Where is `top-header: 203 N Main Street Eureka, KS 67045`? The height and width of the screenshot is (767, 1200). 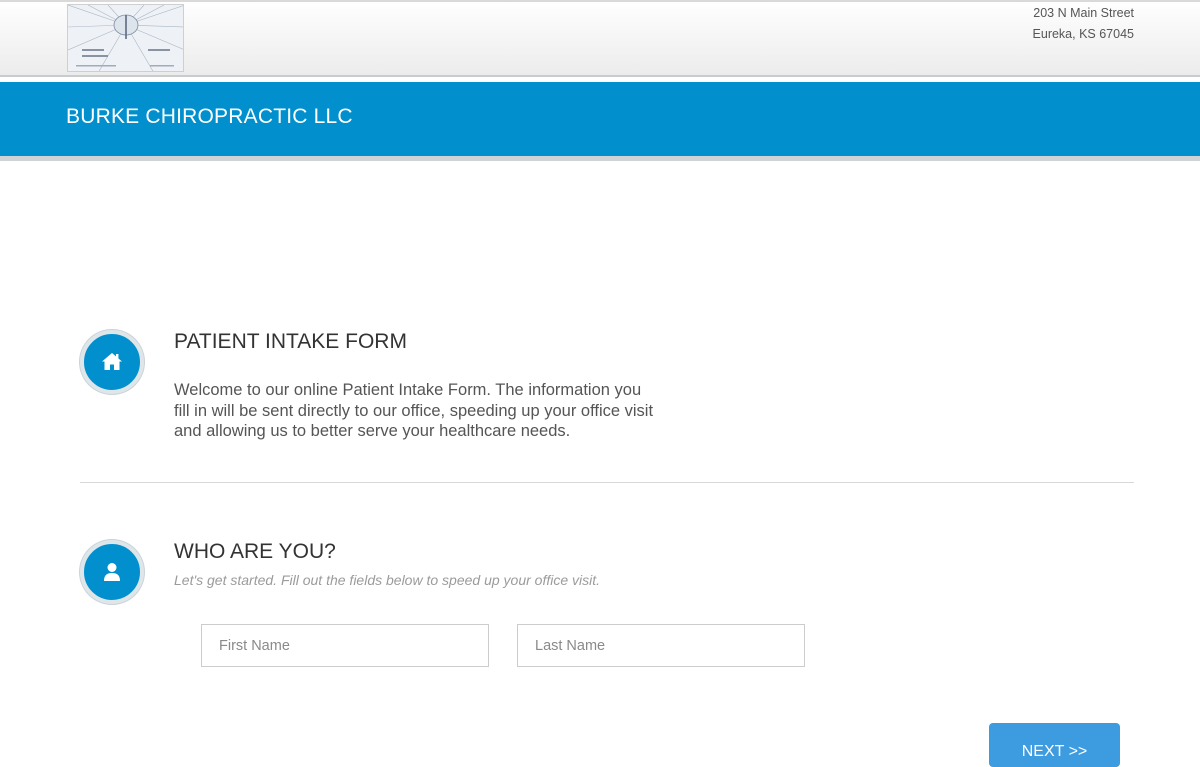 top-header: 203 N Main Street Eureka, KS 67045 is located at coordinates (600, 38).